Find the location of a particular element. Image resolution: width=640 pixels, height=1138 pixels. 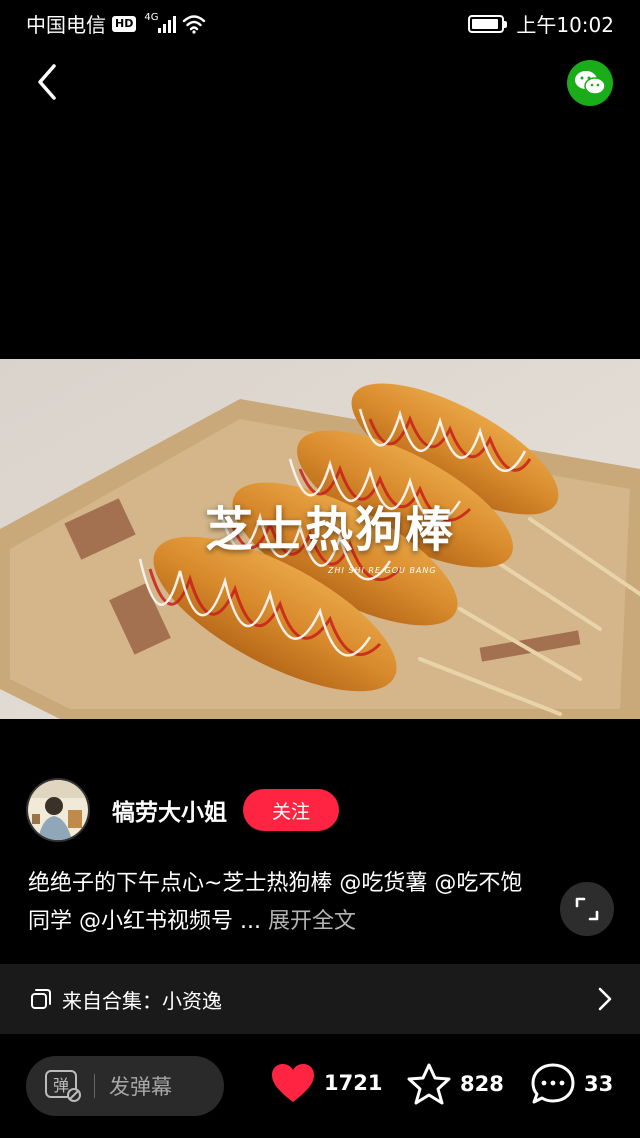

avatar is located at coordinates (58, 810).